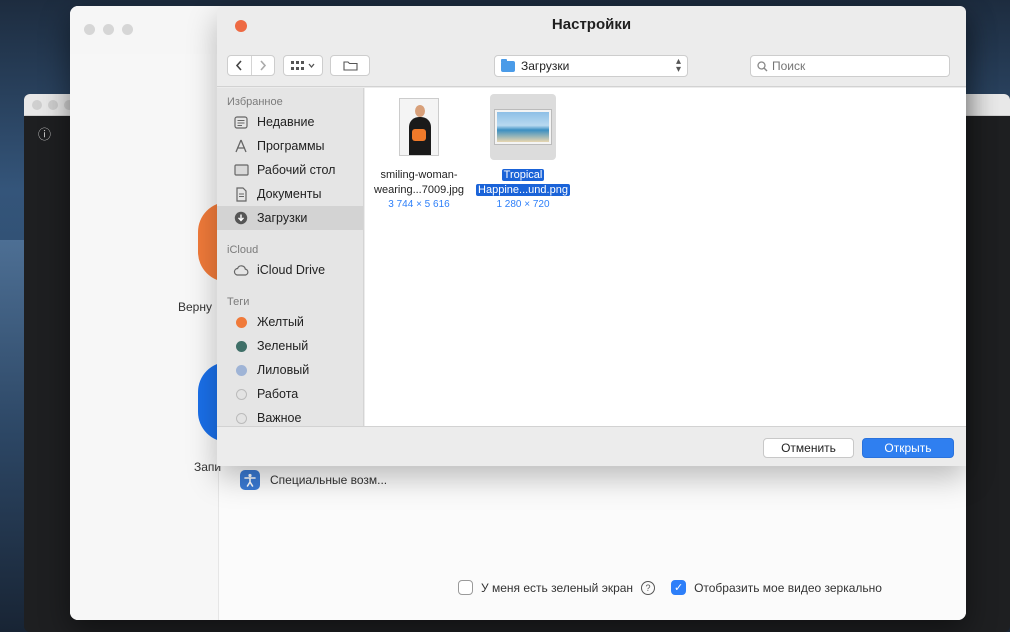 This screenshot has width=1010, height=632. What do you see at coordinates (37, 104) in the screenshot?
I see `close-light` at bounding box center [37, 104].